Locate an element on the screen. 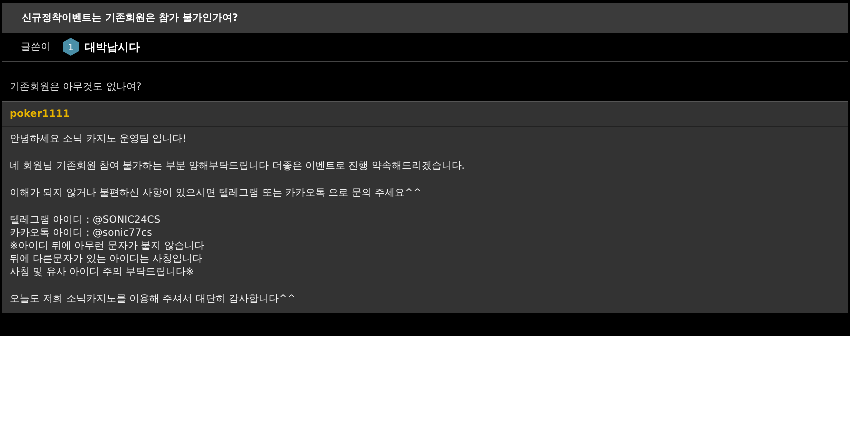  post-title: 신규정착이벤트는 기존회원은 참가 불가인가여? is located at coordinates (130, 18).